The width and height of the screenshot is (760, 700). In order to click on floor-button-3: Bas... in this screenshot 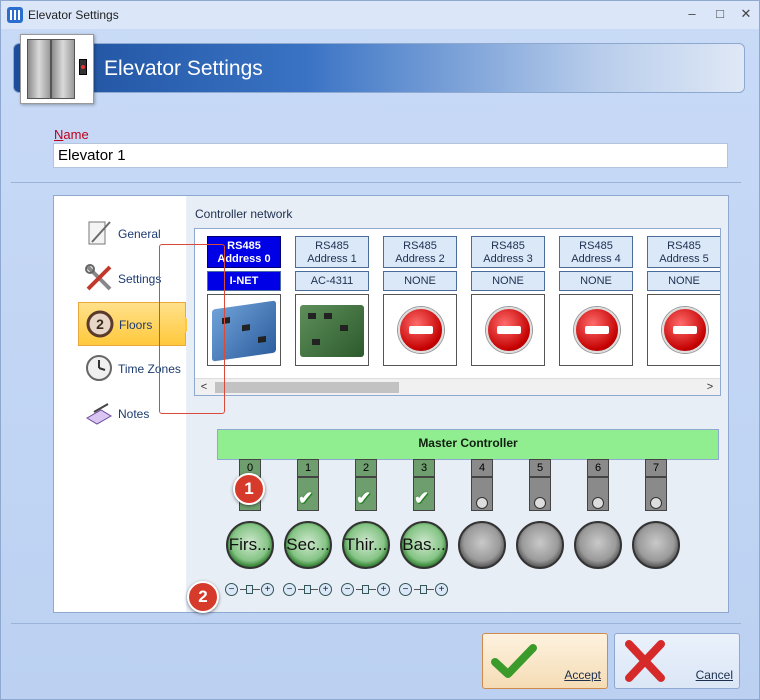, I will do `click(424, 545)`.